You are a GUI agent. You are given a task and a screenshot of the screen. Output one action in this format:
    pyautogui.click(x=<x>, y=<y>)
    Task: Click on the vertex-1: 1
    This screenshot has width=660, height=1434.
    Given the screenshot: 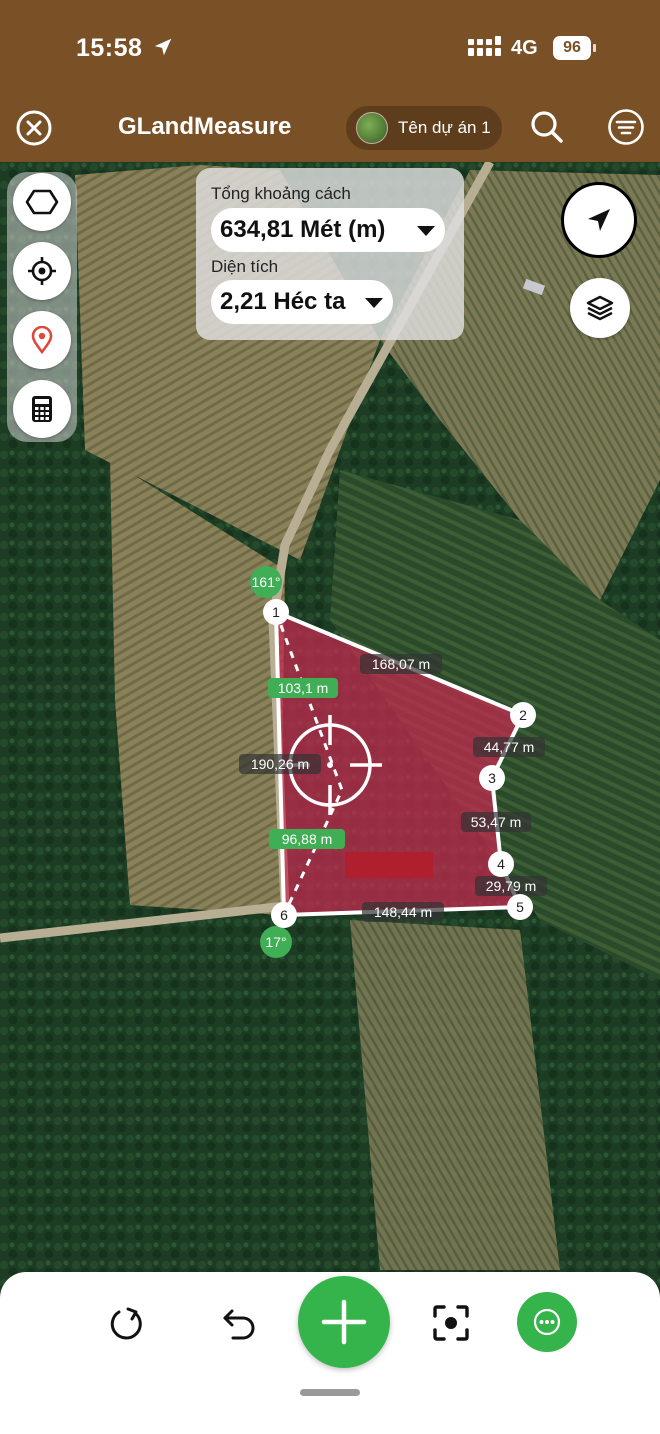 What is the action you would take?
    pyautogui.click(x=276, y=612)
    